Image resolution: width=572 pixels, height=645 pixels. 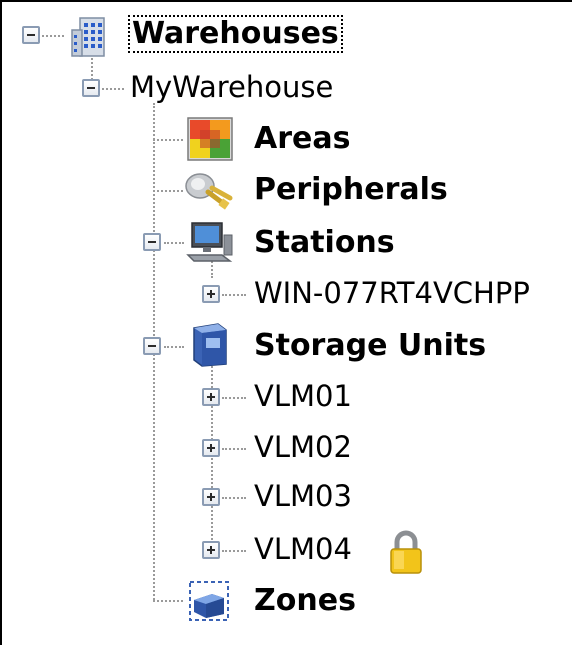 I want to click on tree-node-peripherals: Peripherals, so click(x=351, y=190).